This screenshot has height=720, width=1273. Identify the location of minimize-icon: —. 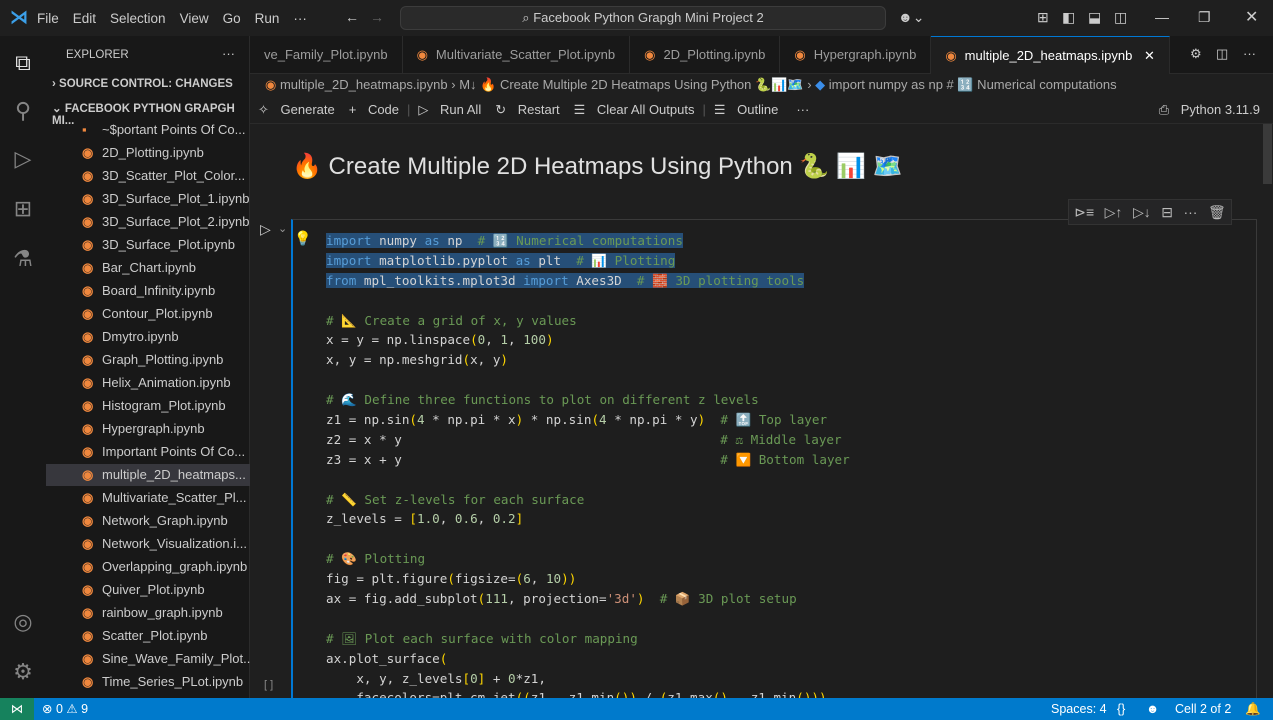
(1162, 17).